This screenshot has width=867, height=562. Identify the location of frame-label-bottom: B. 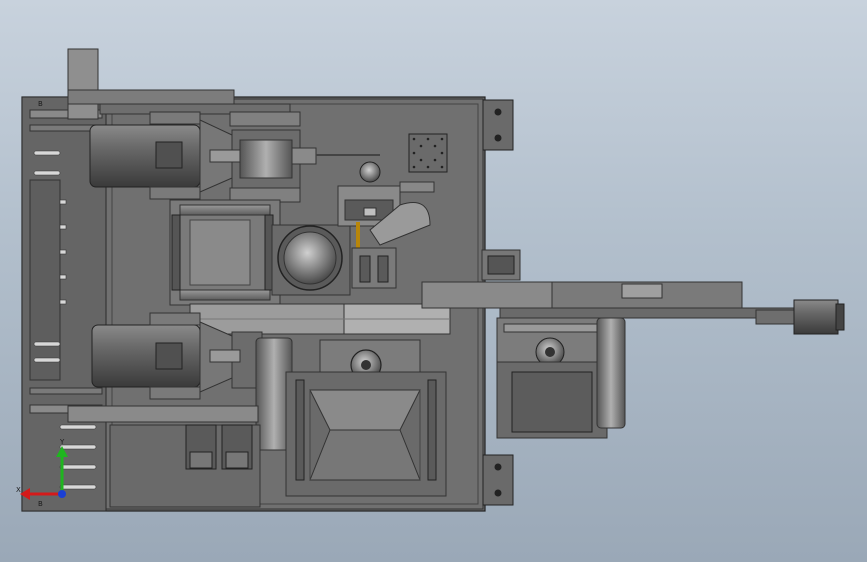
(40, 504).